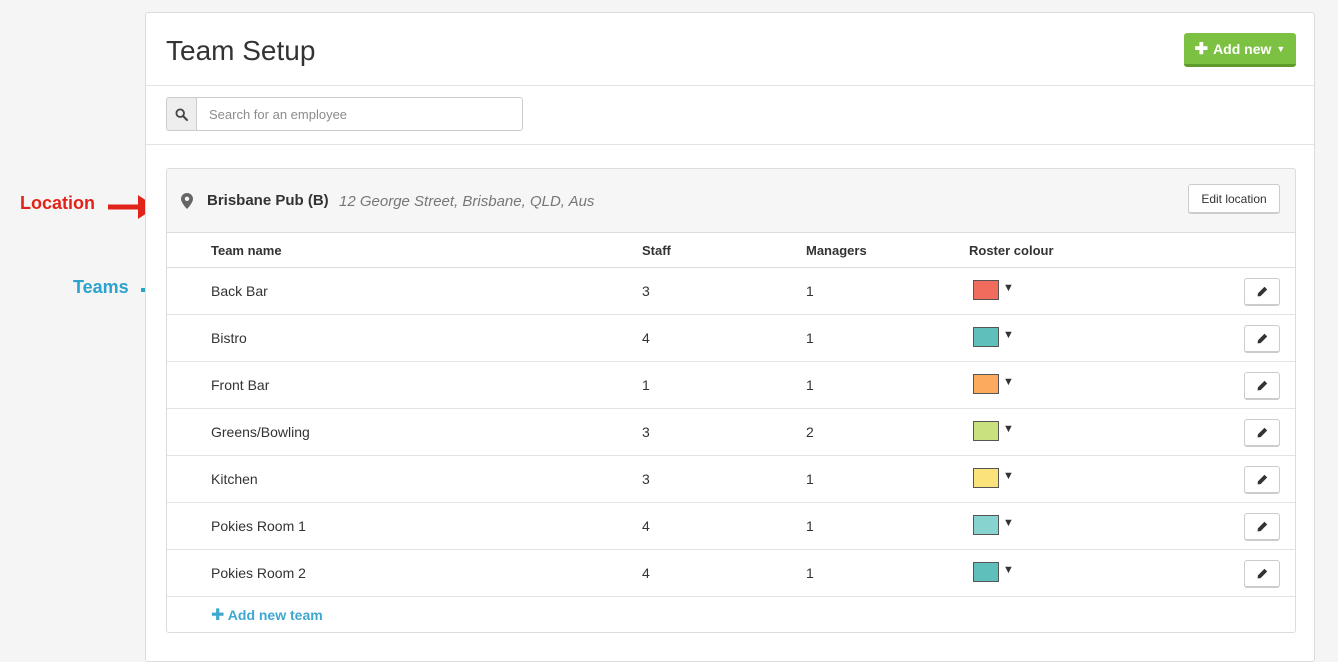 This screenshot has height=662, width=1338. I want to click on location-address: 12 George Street, Brisbane, QLD, Aus, so click(467, 201).